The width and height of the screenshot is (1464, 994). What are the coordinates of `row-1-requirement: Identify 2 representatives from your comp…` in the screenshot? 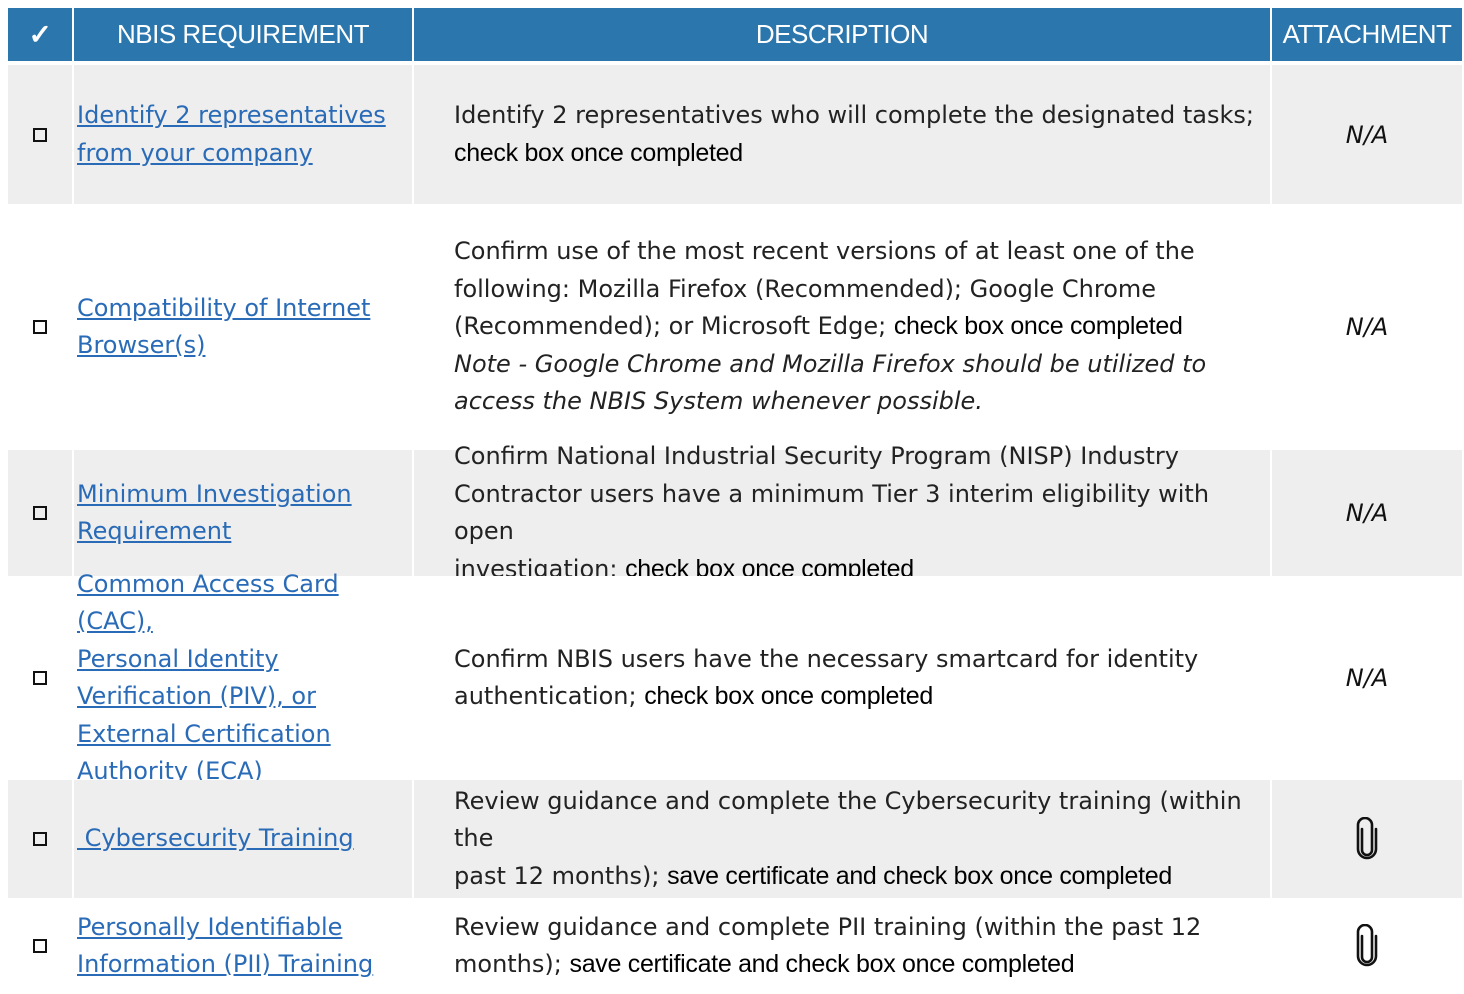 It's located at (243, 134).